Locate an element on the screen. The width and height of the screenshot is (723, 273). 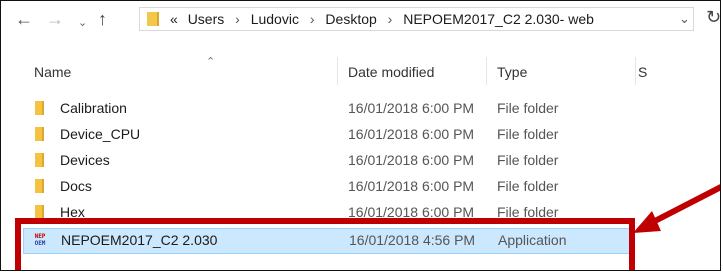
annotation-arrow is located at coordinates (676, 208).